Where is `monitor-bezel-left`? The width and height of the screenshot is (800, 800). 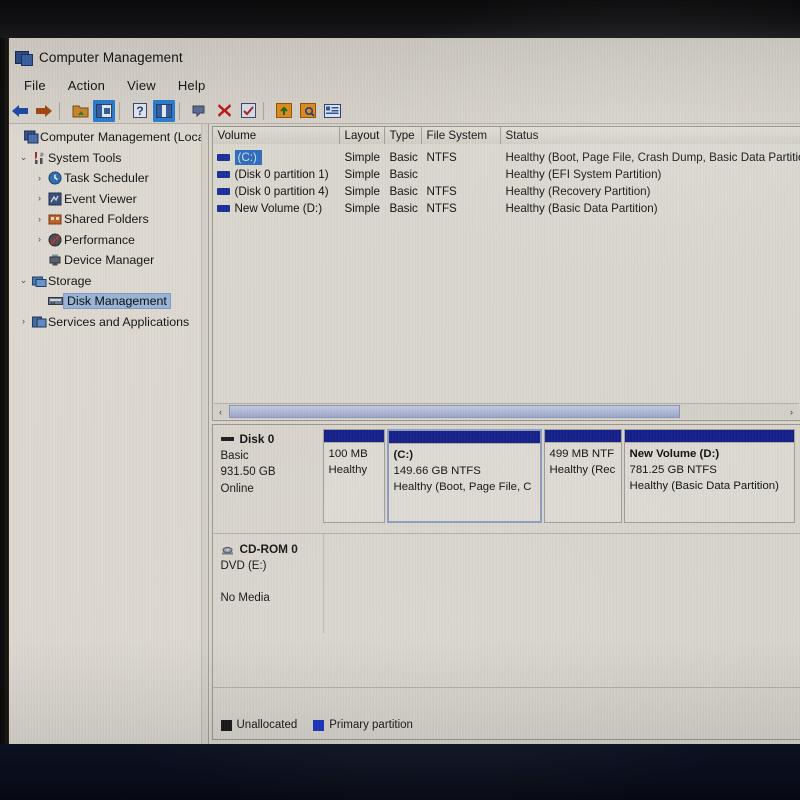 monitor-bezel-left is located at coordinates (4, 391).